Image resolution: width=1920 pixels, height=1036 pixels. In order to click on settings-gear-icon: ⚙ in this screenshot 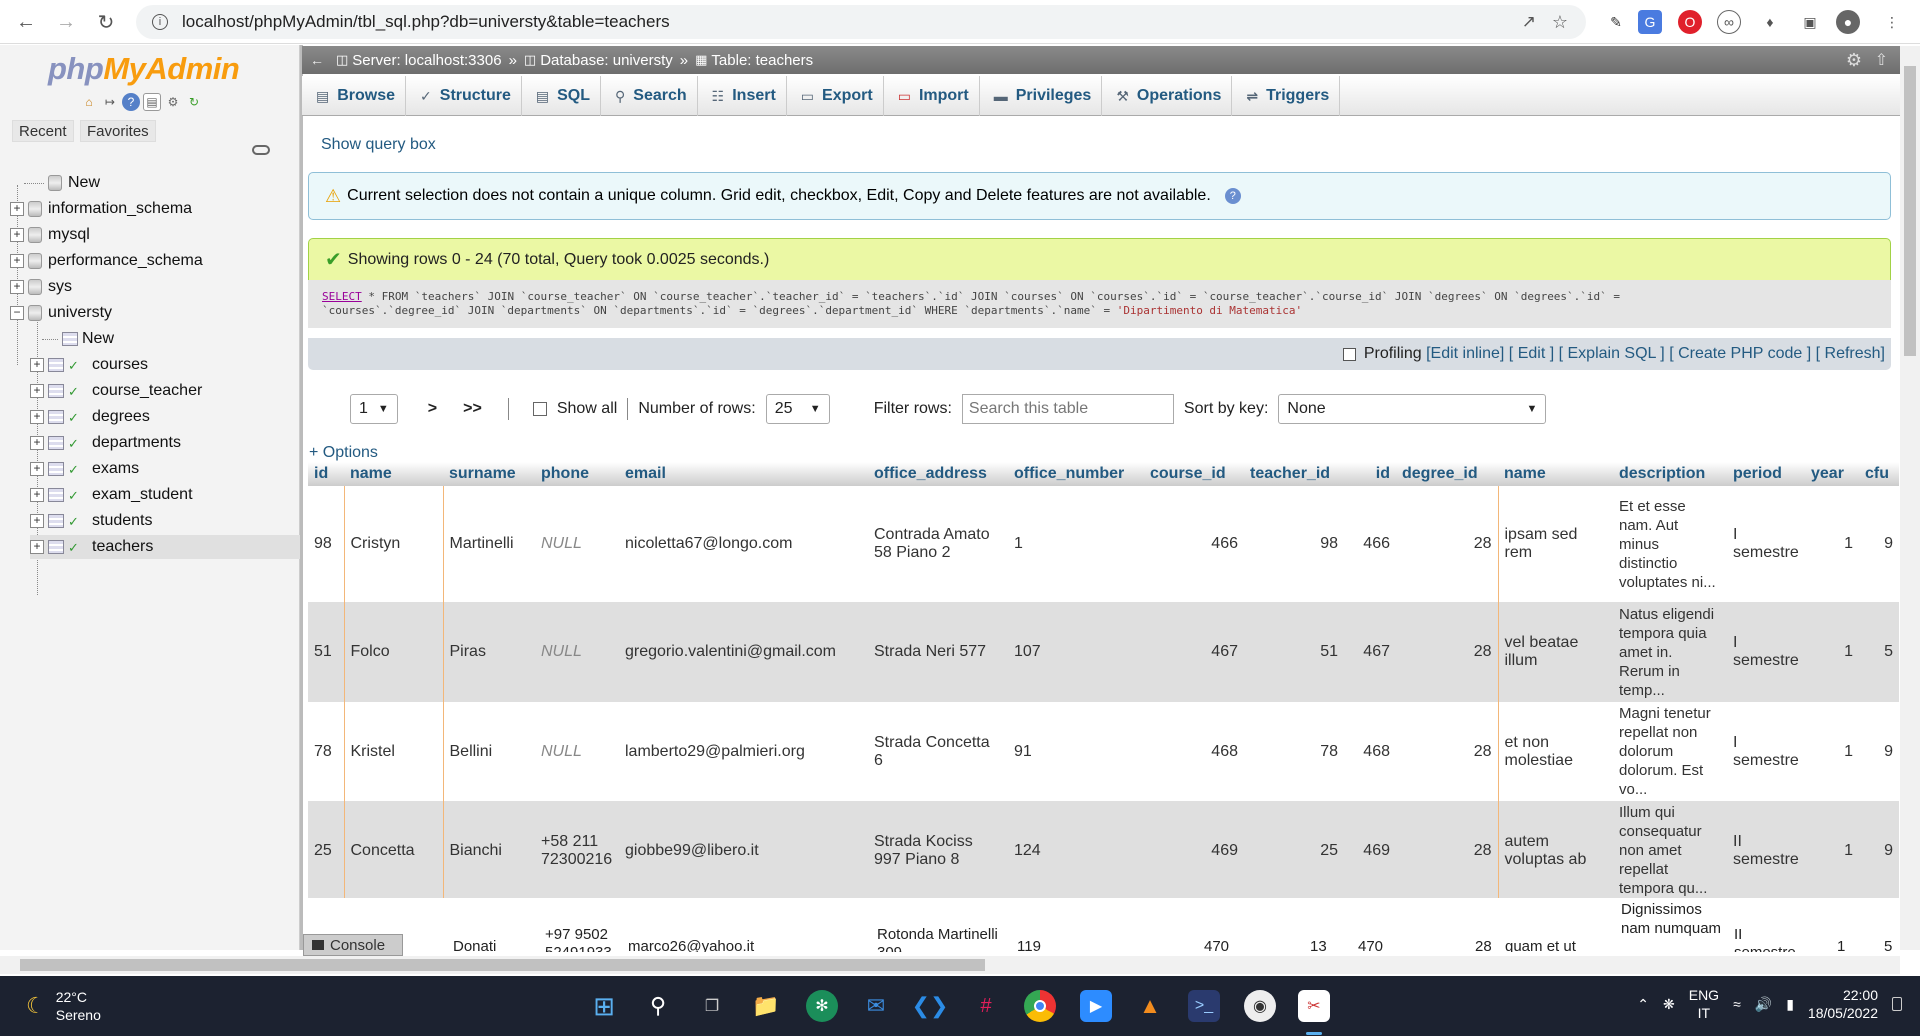, I will do `click(173, 102)`.